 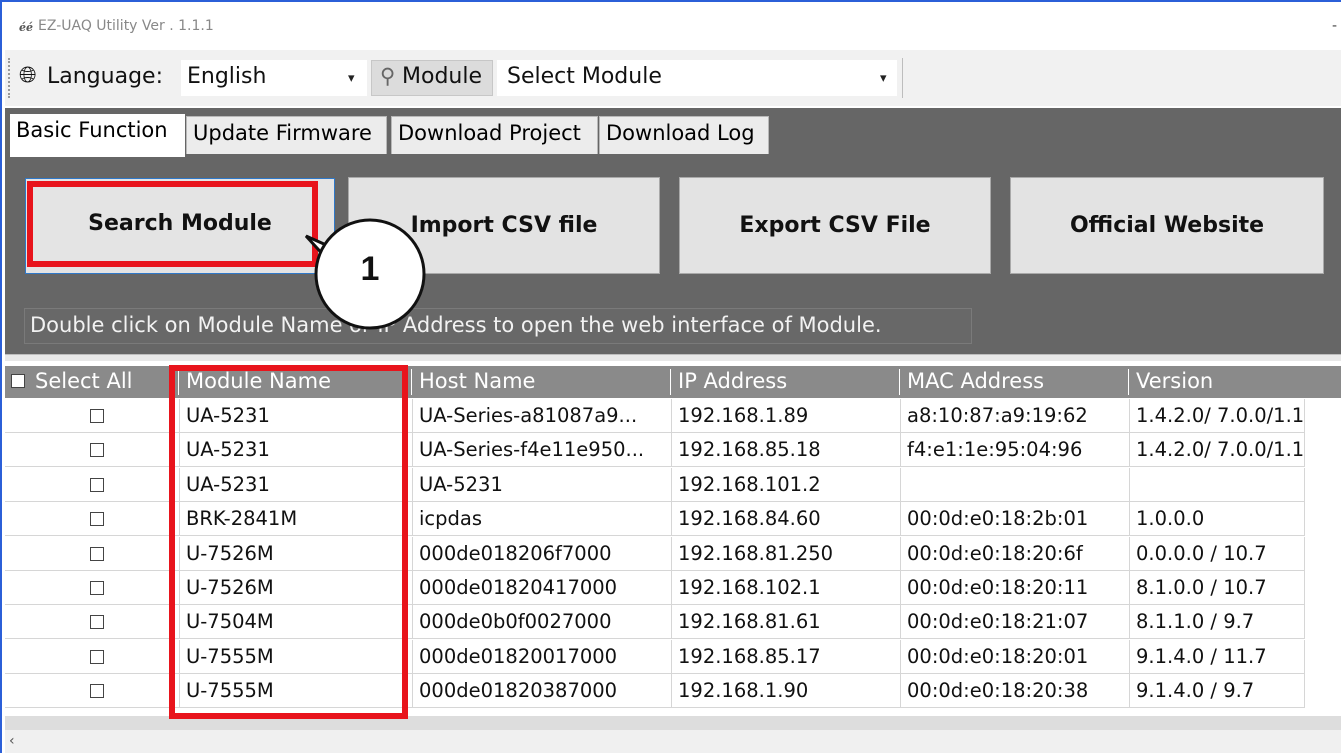 What do you see at coordinates (1015, 622) in the screenshot?
I see `mac-address-cell: 00:0d:e0:18:21:07` at bounding box center [1015, 622].